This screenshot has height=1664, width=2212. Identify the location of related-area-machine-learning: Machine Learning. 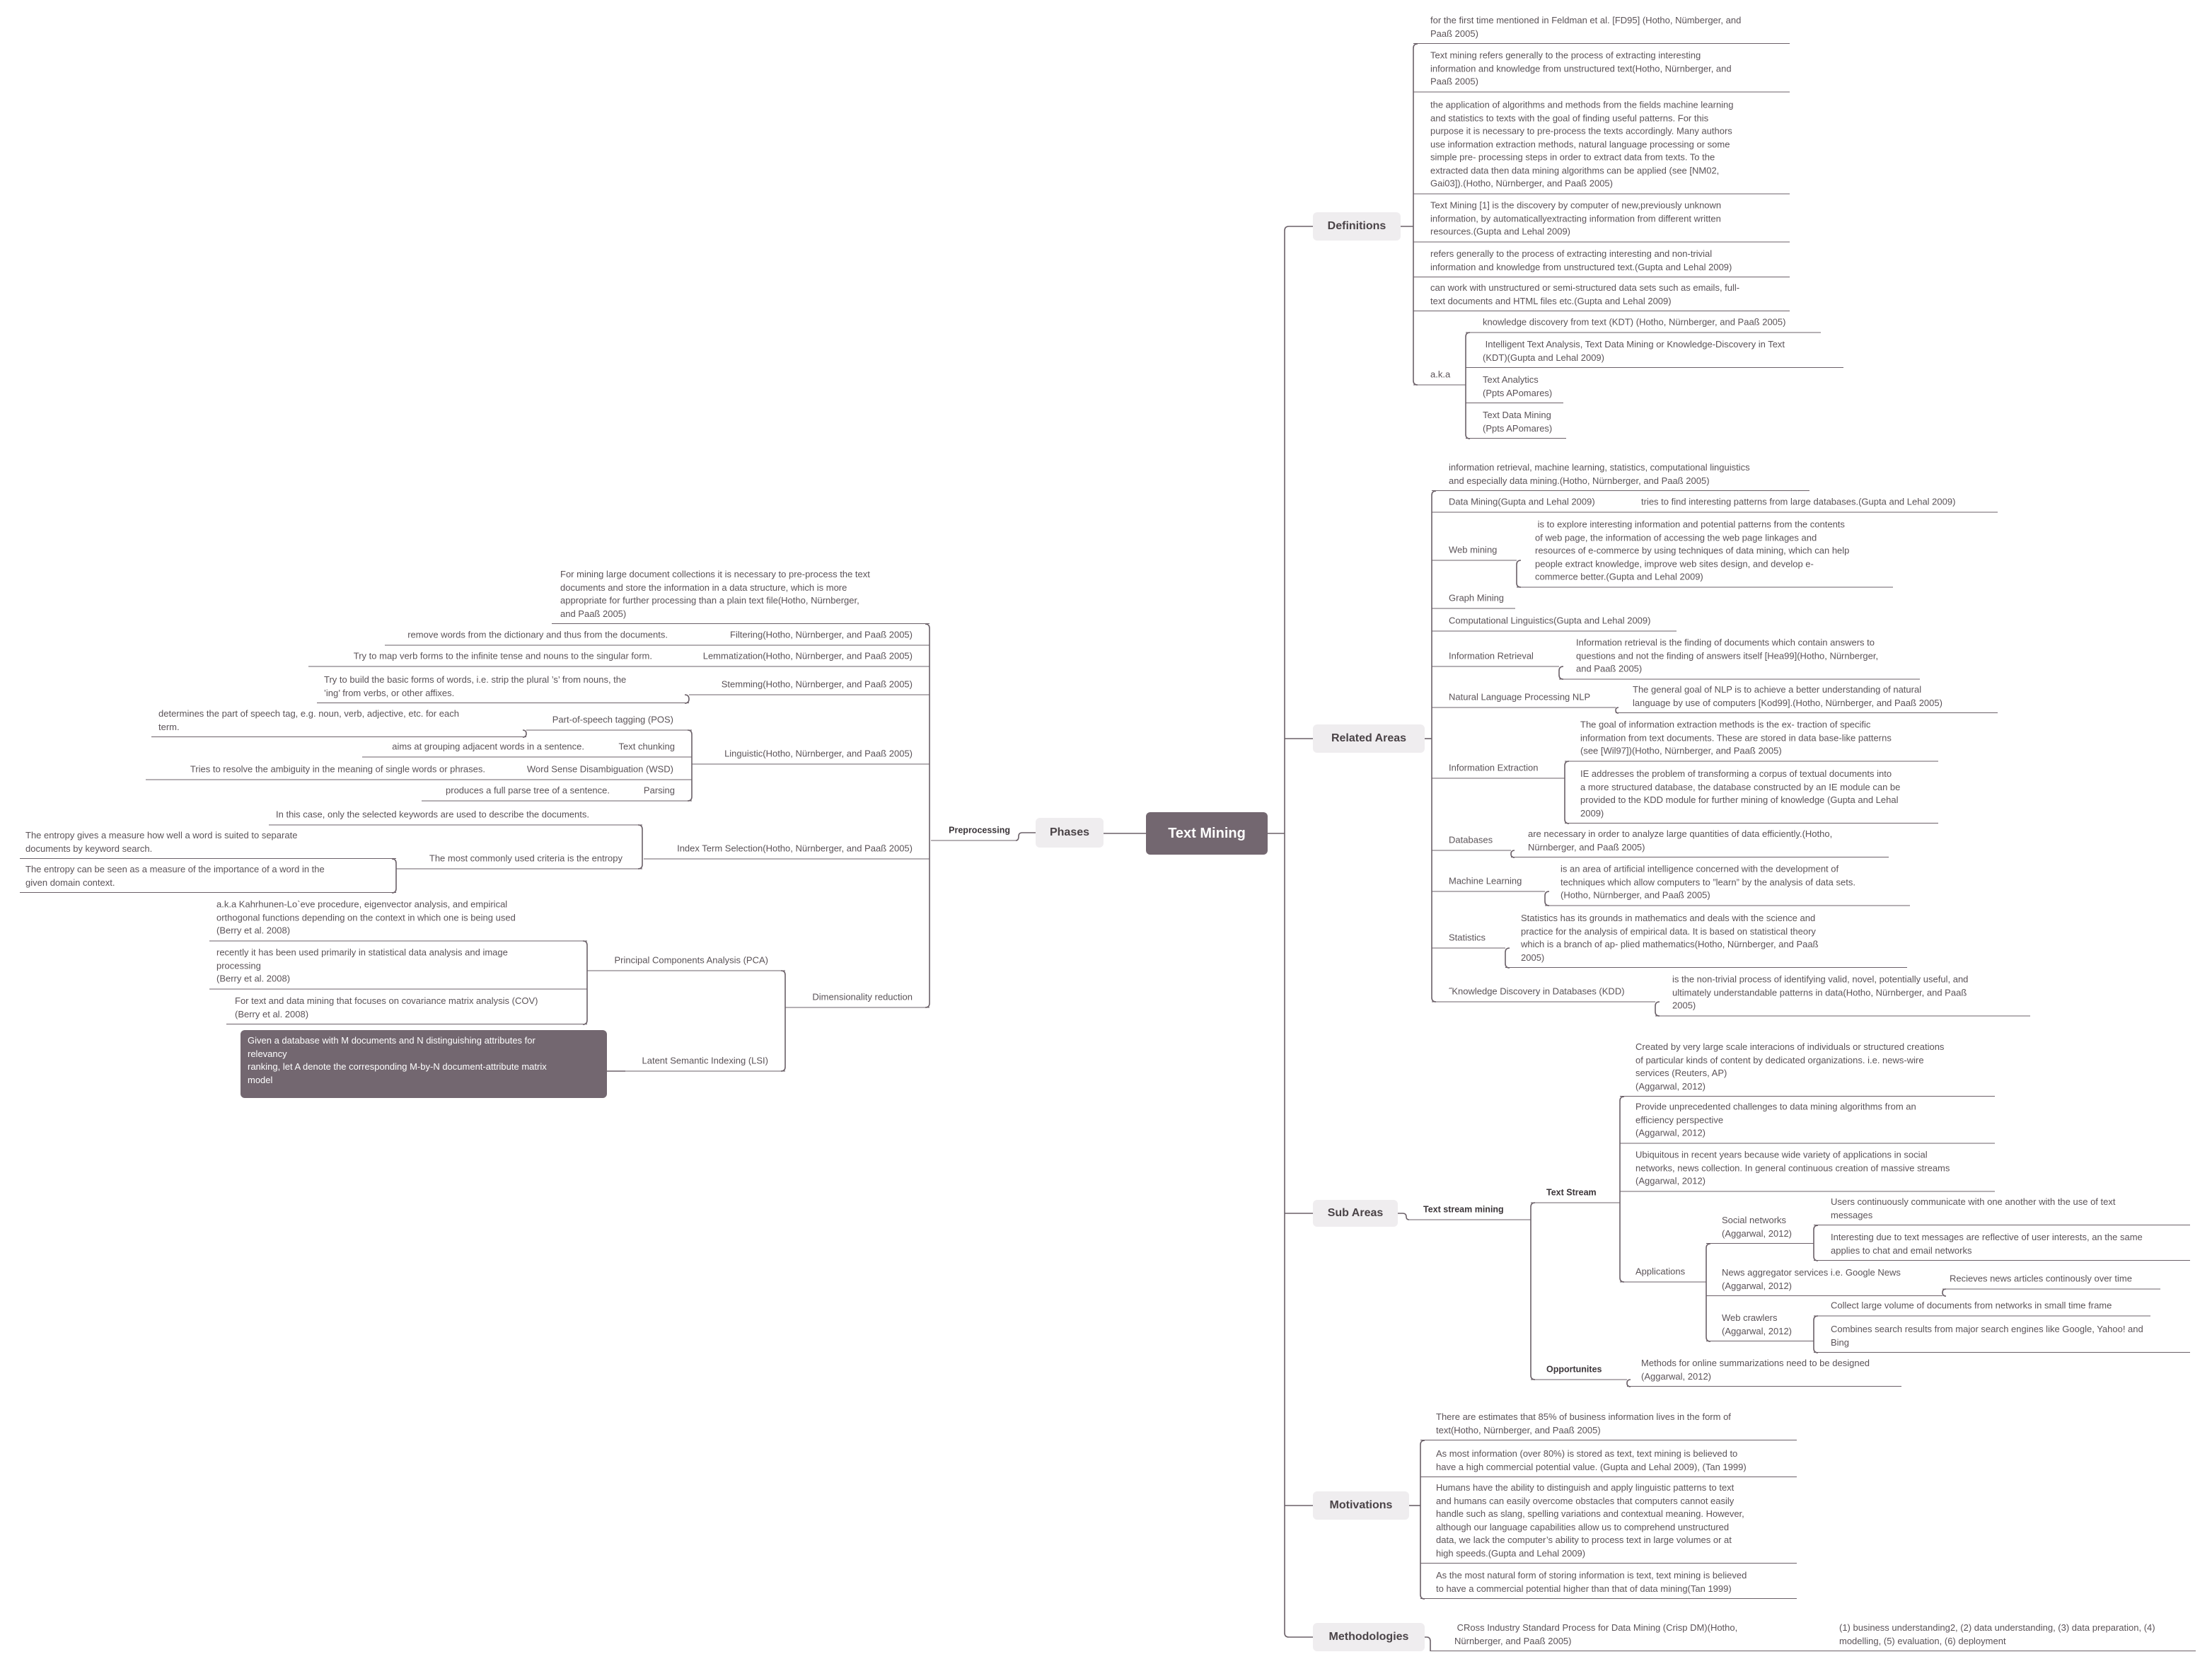
(1489, 883).